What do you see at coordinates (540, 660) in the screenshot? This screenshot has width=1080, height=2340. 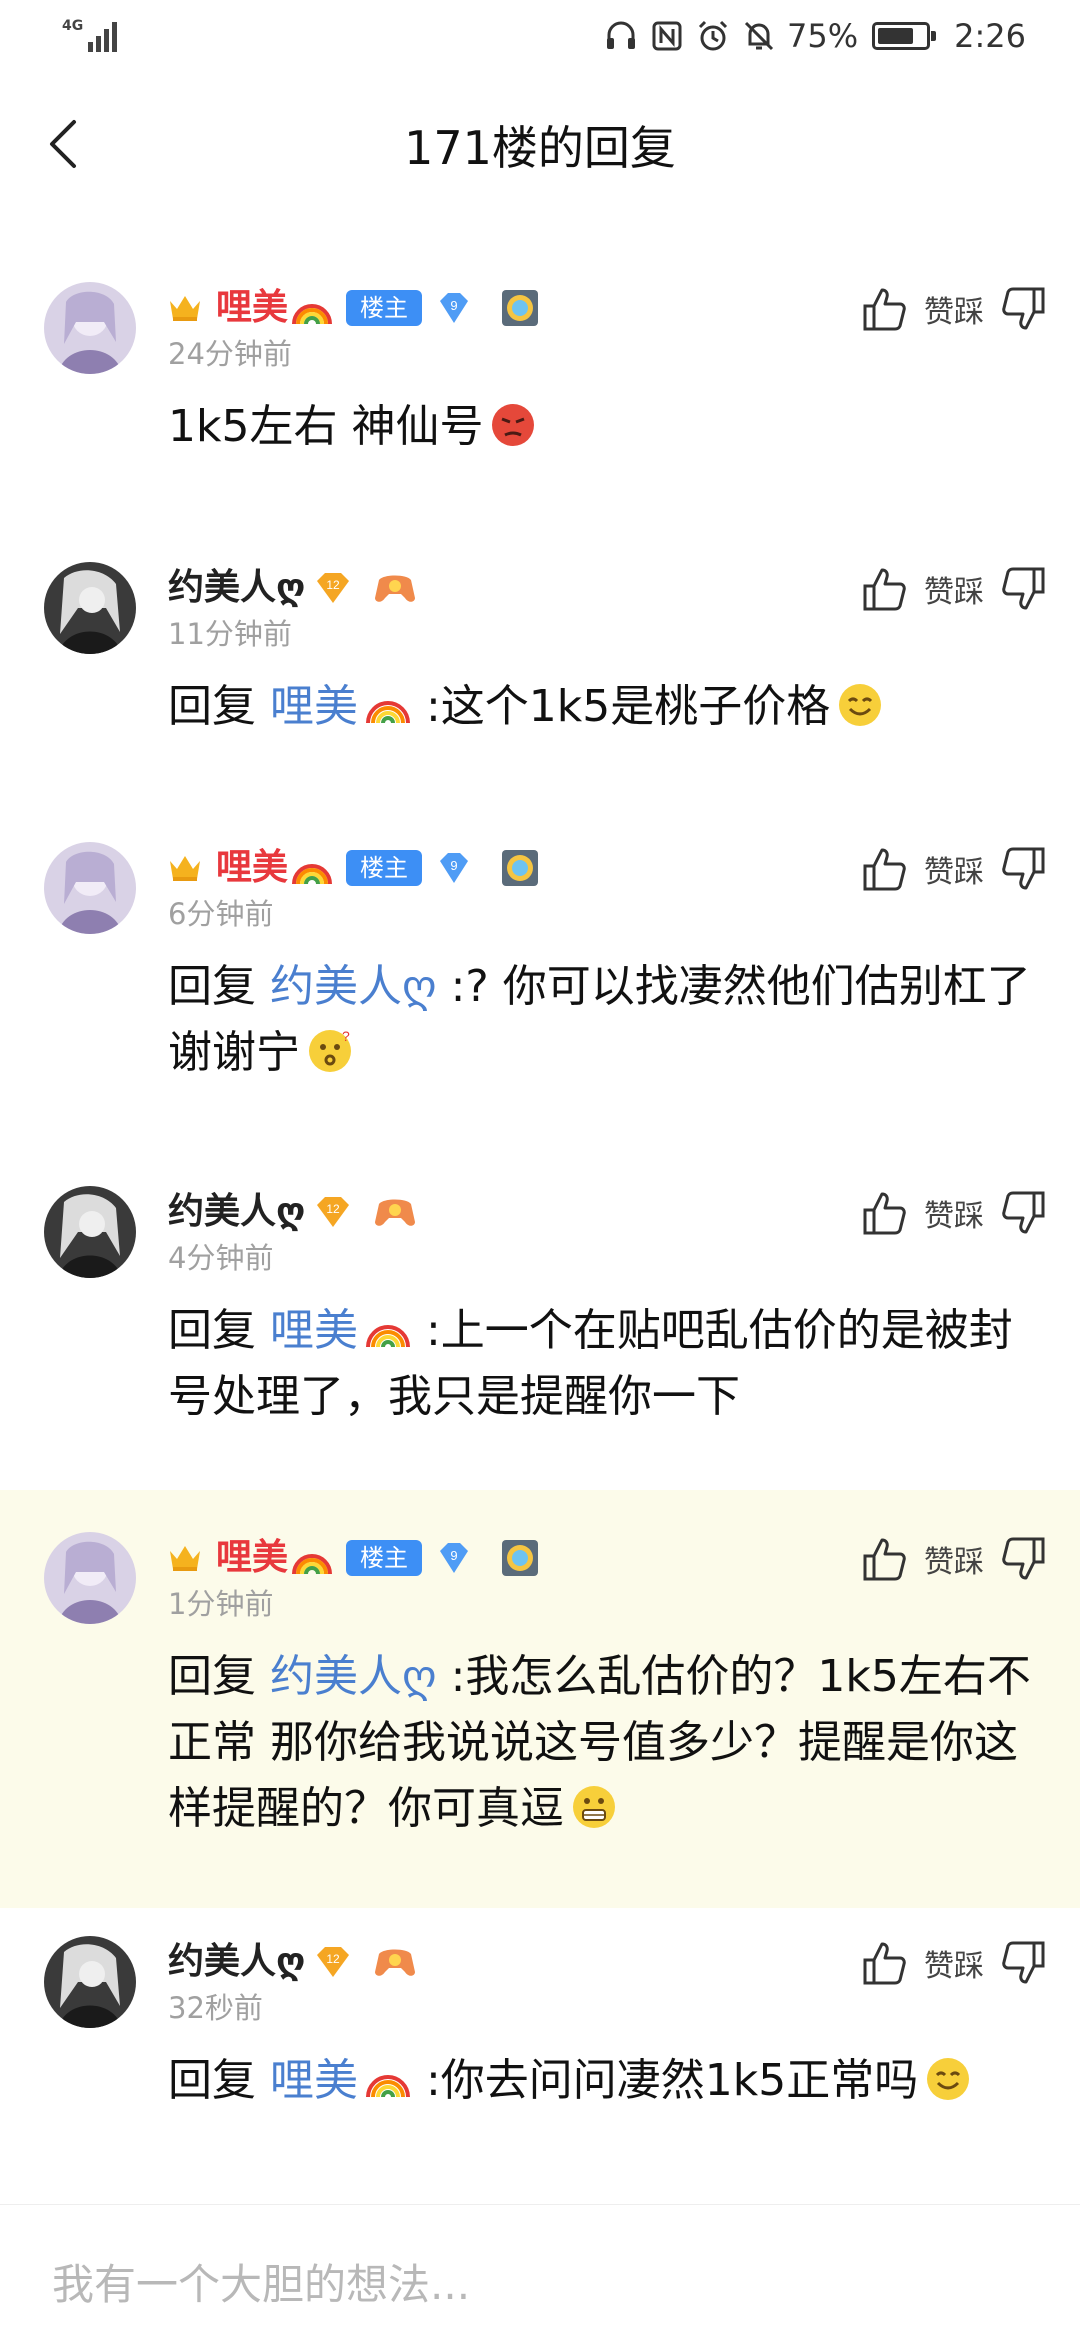 I see `comment-item: 约美人ღ 12 11分钟前 赞踩 回复 哩美 :这个1k5是桃子价格` at bounding box center [540, 660].